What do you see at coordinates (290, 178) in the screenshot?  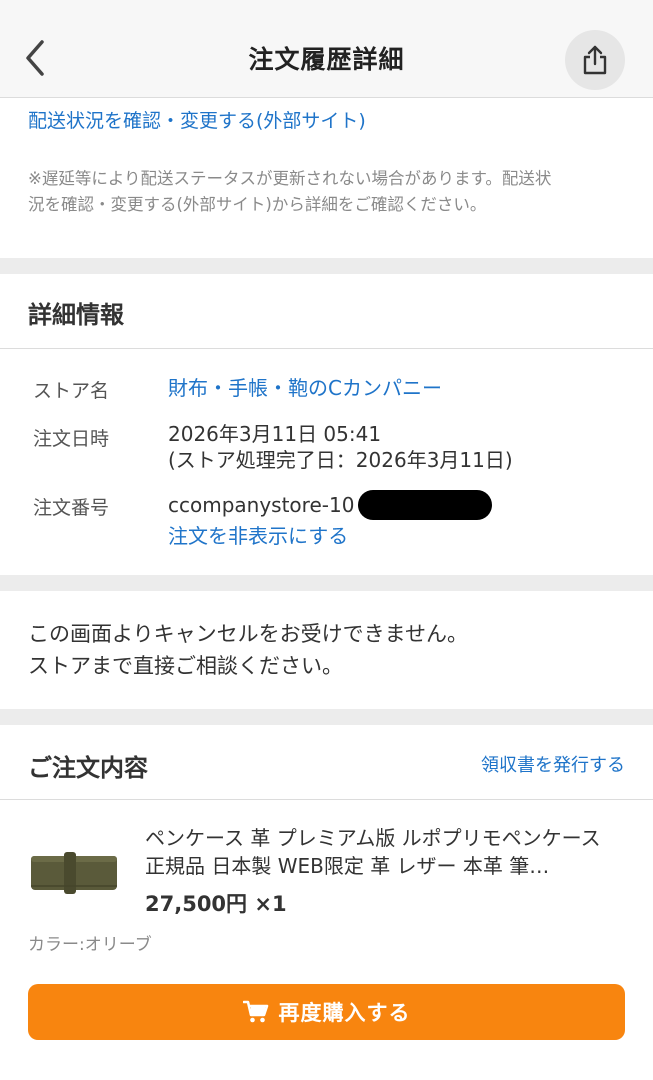 I see `shipping-note-line1: ※遅延等により配送ステータスが更新されない場合があります。配送状` at bounding box center [290, 178].